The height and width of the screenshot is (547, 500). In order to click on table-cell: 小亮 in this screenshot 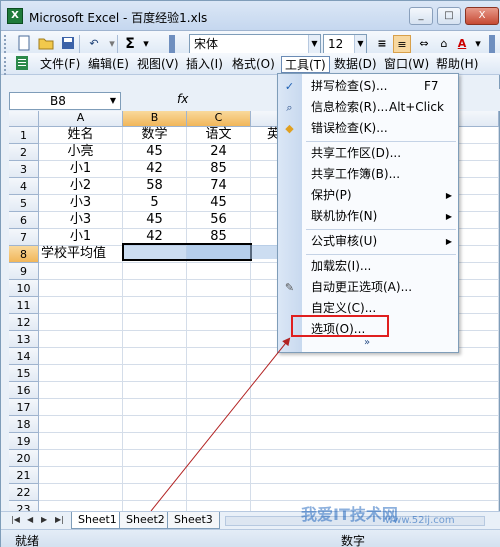, I will do `click(81, 152)`.